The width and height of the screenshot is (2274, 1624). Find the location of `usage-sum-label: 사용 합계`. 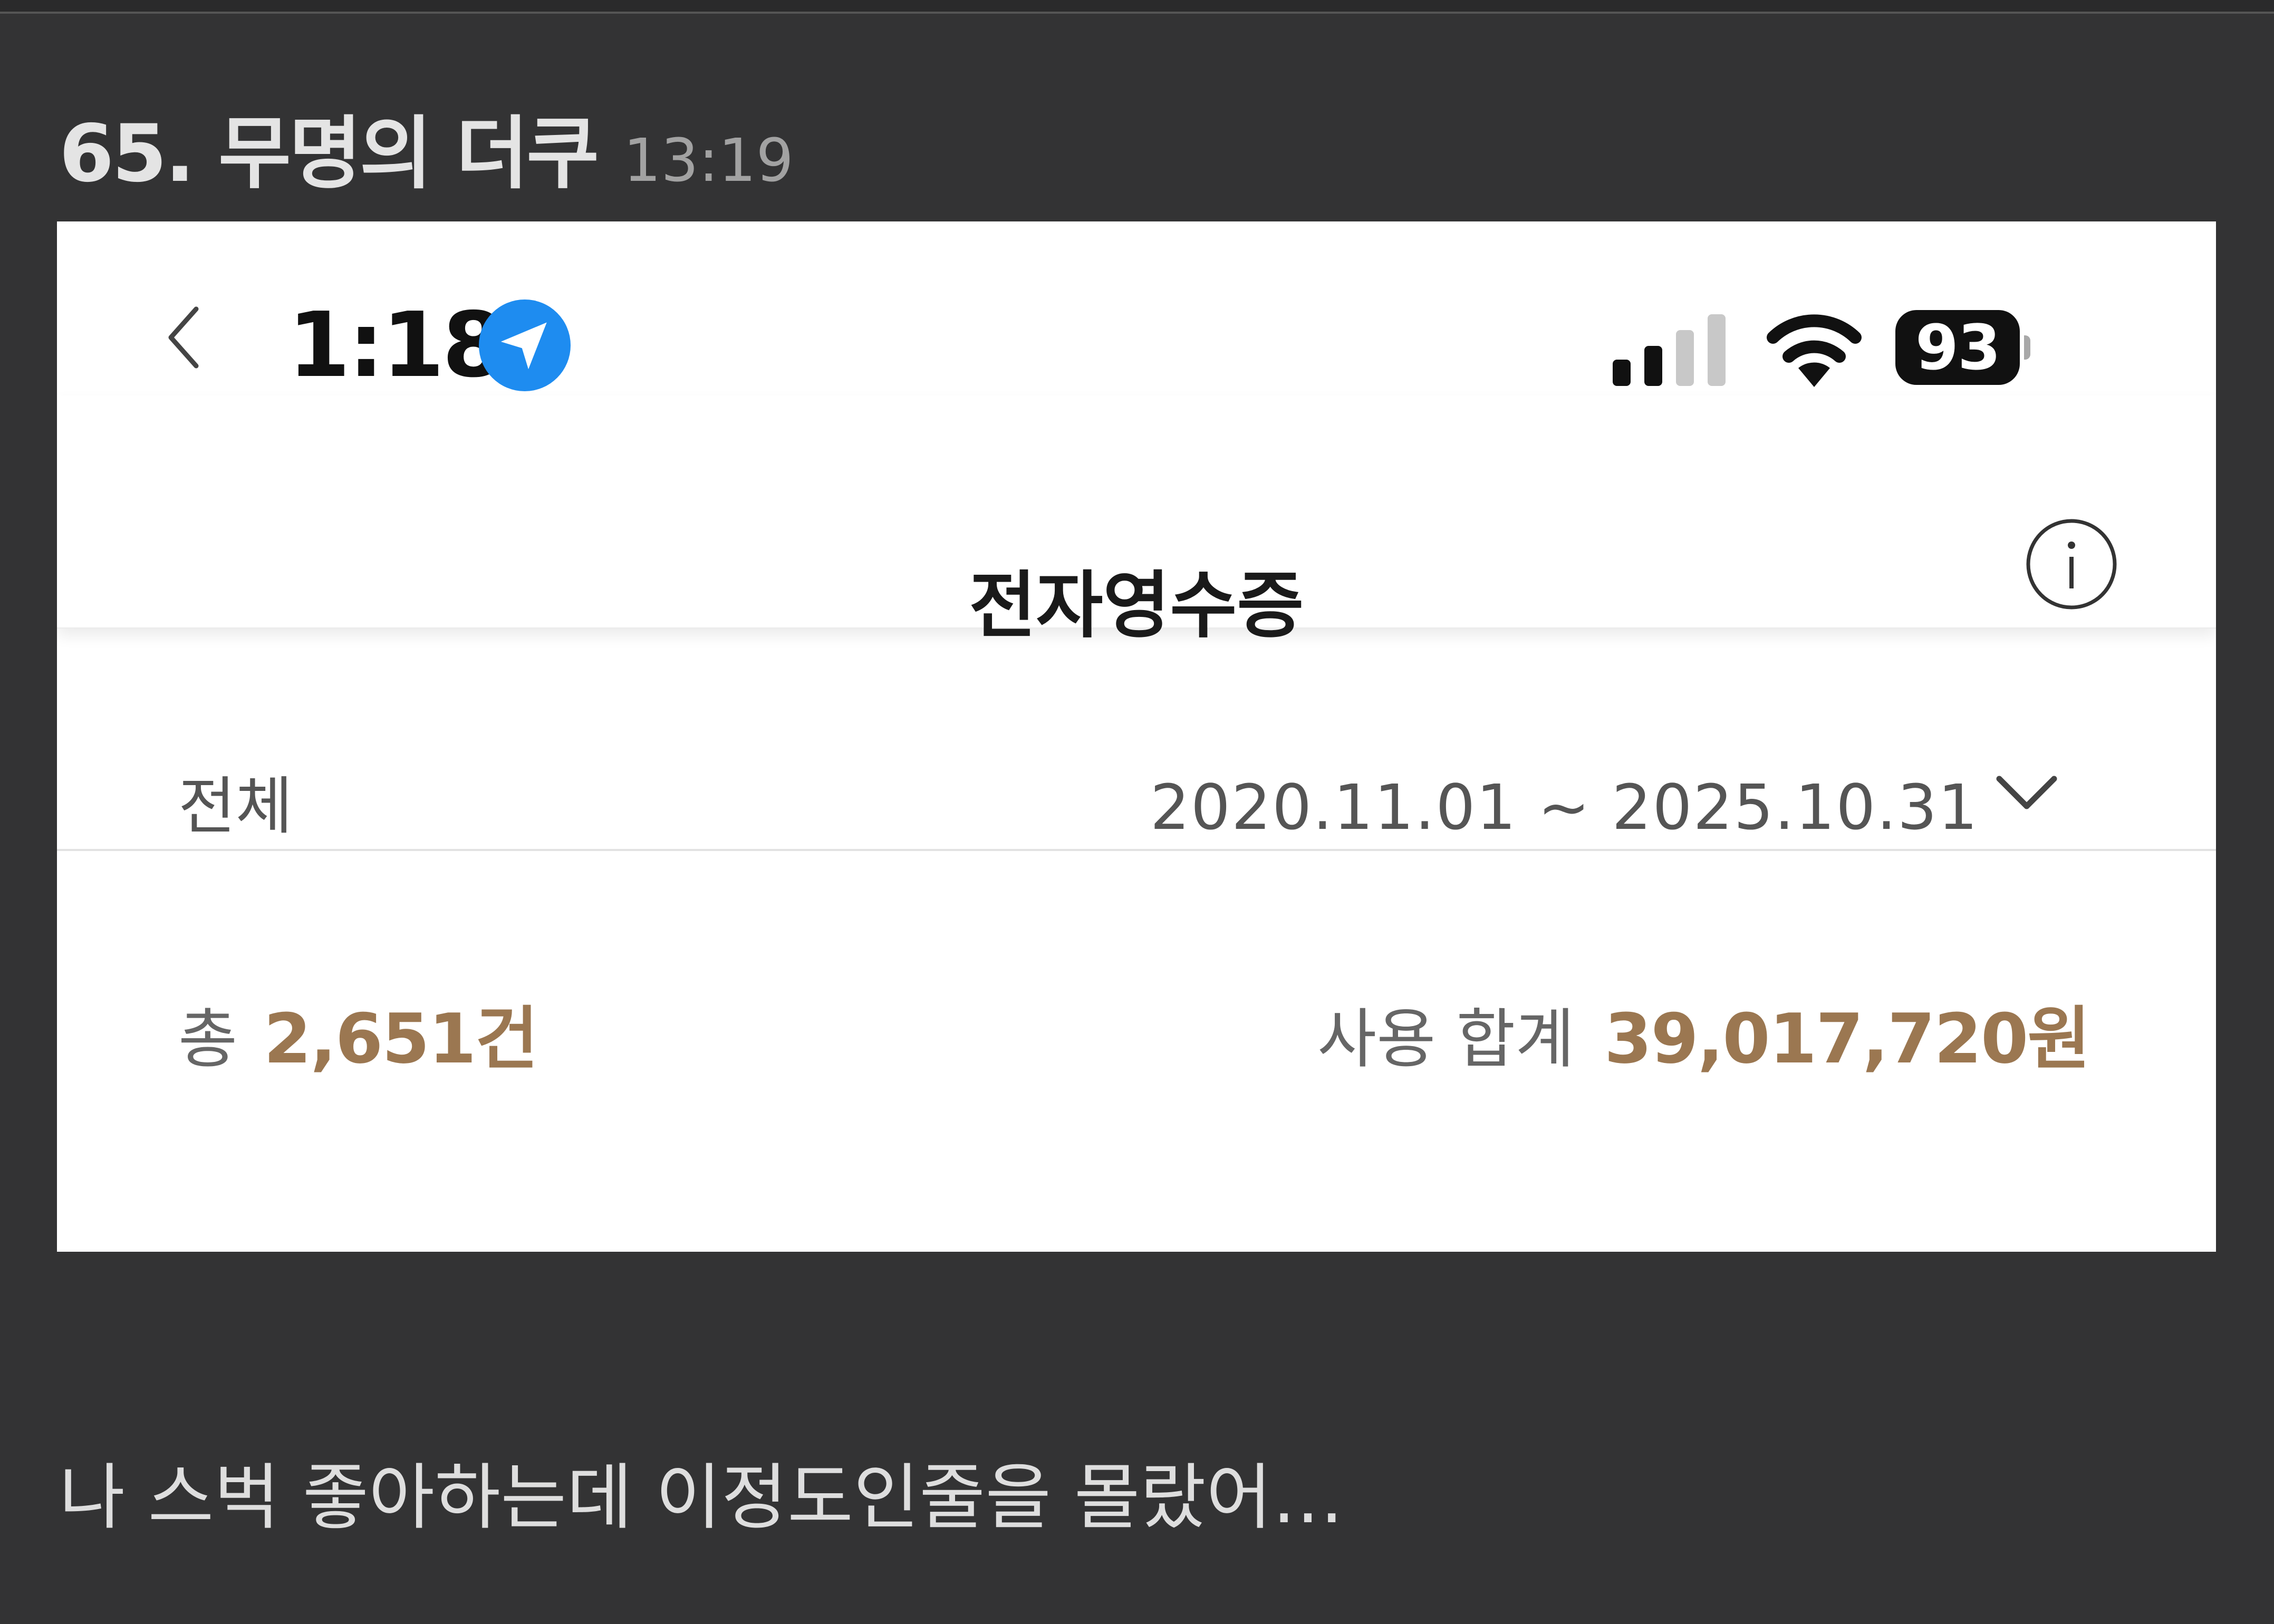

usage-sum-label: 사용 합계 is located at coordinates (1446, 1039).